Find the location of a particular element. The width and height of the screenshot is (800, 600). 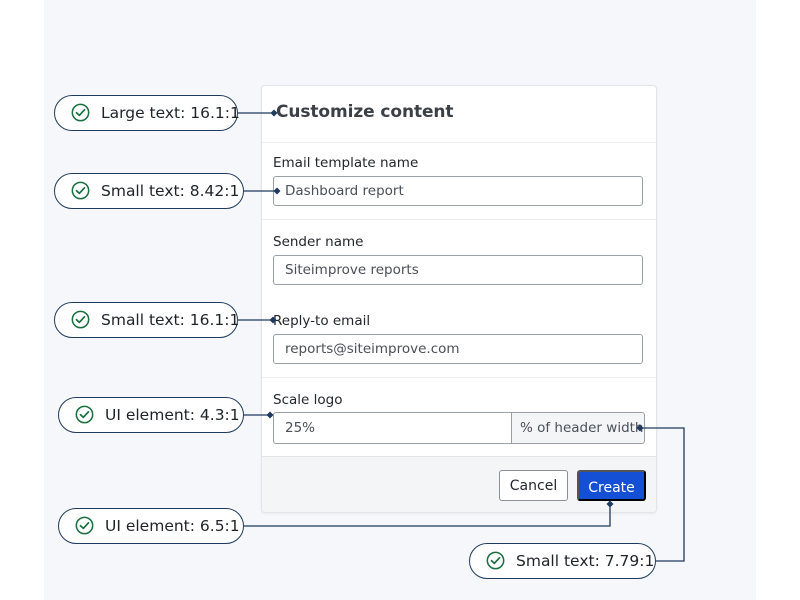

callout-small-text-template: Small text: 8.42:1 is located at coordinates (149, 191).